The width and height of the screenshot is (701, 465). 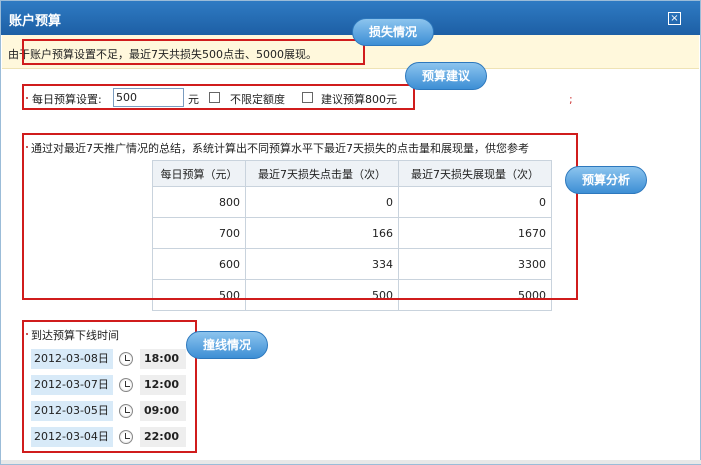 I want to click on loss-callout-label: 损失情况, so click(x=393, y=32).